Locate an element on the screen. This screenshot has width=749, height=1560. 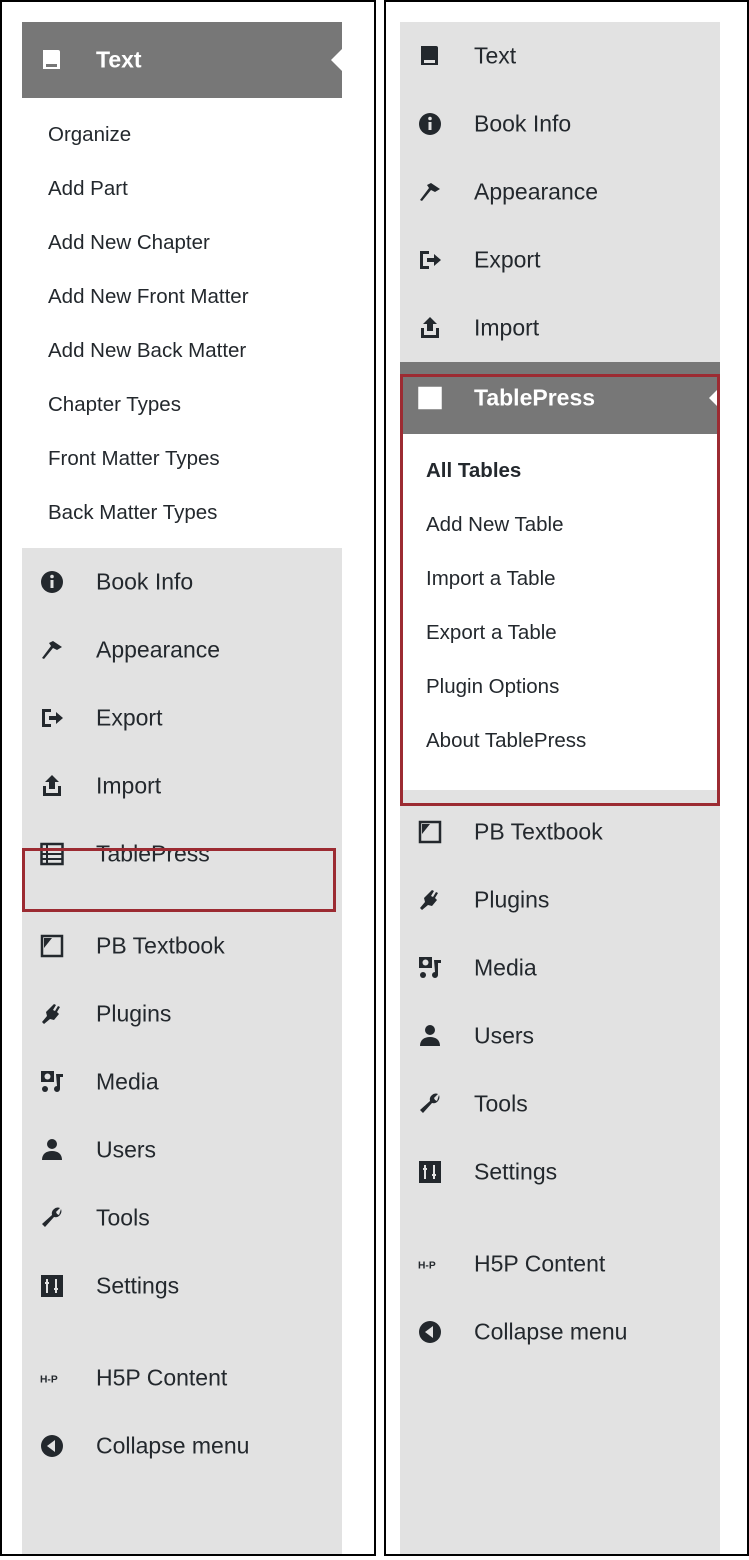
h5p-icon: H-P is located at coordinates (430, 1264).